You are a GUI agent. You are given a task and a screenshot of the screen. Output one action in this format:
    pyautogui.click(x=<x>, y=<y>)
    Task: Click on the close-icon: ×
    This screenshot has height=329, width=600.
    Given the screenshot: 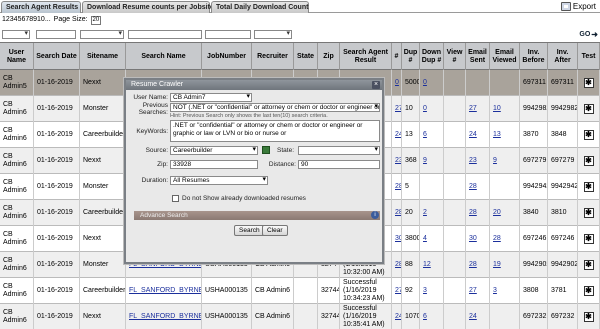 What is the action you would take?
    pyautogui.click(x=376, y=85)
    